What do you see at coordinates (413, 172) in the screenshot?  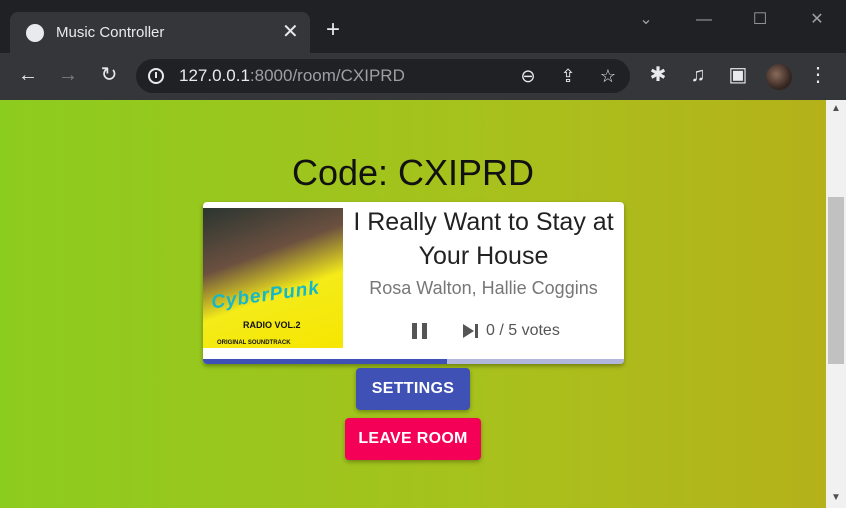 I see `room-code: Code: CXIPRD` at bounding box center [413, 172].